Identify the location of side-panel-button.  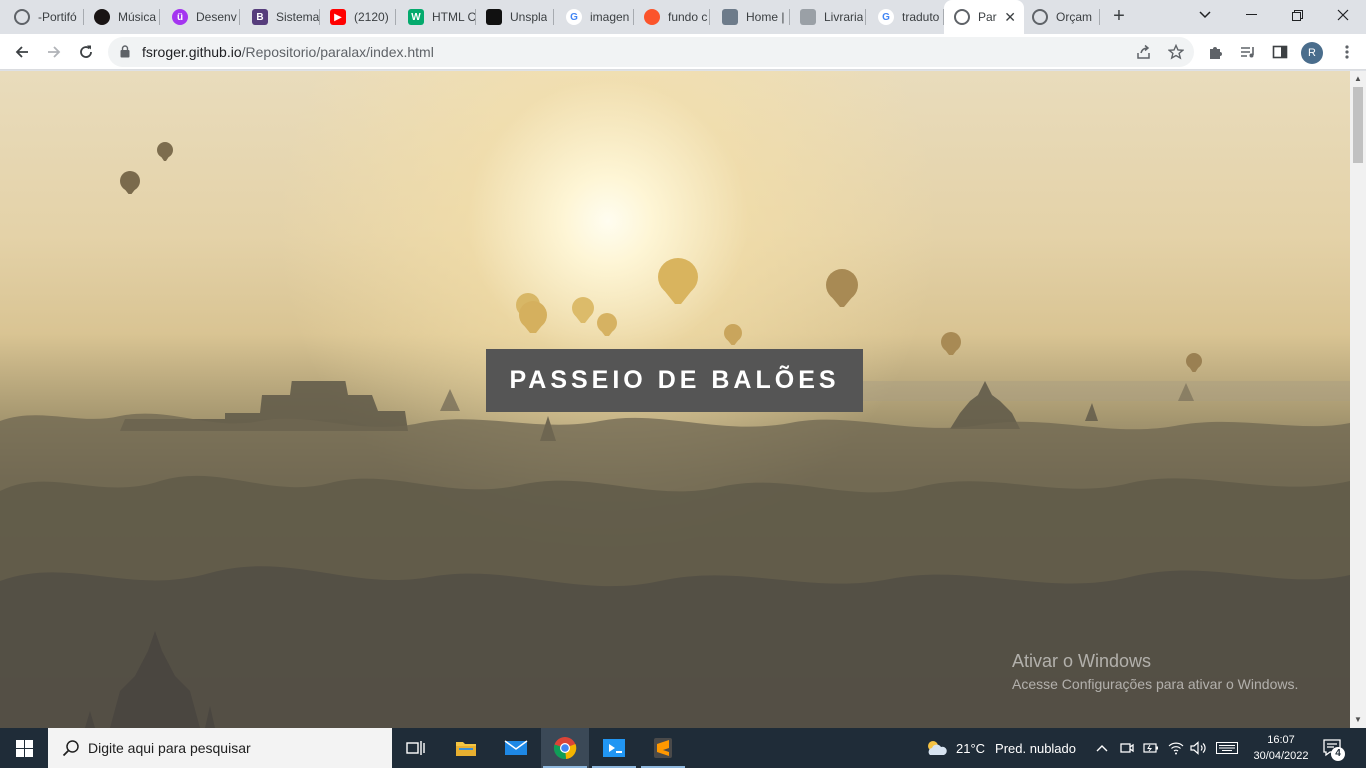
(1280, 52).